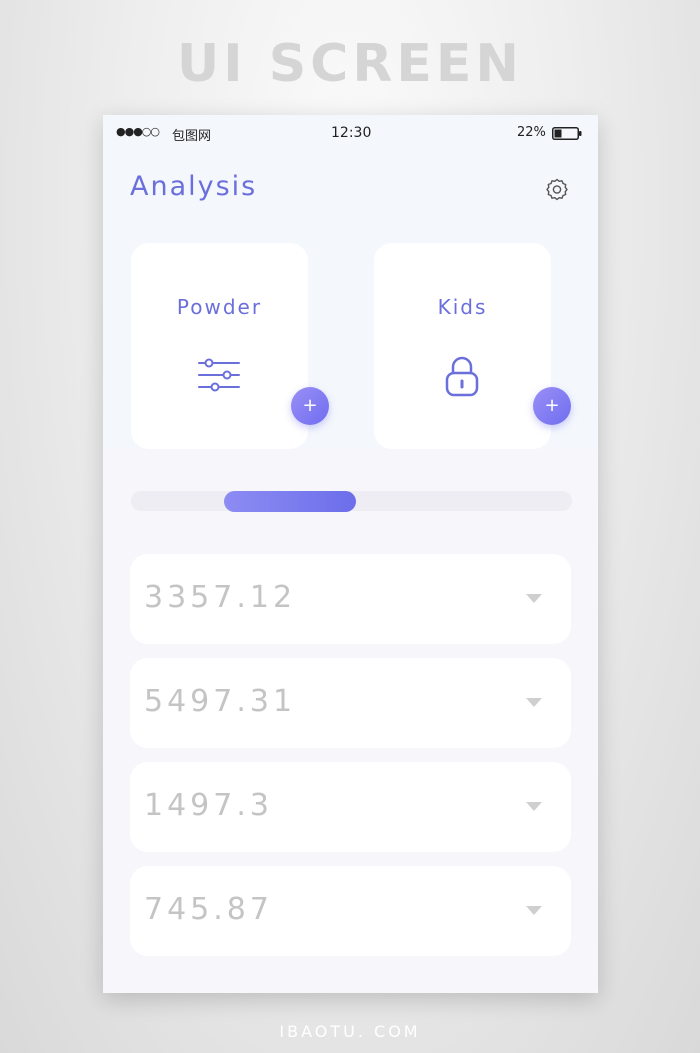  I want to click on gear-icon, so click(557, 190).